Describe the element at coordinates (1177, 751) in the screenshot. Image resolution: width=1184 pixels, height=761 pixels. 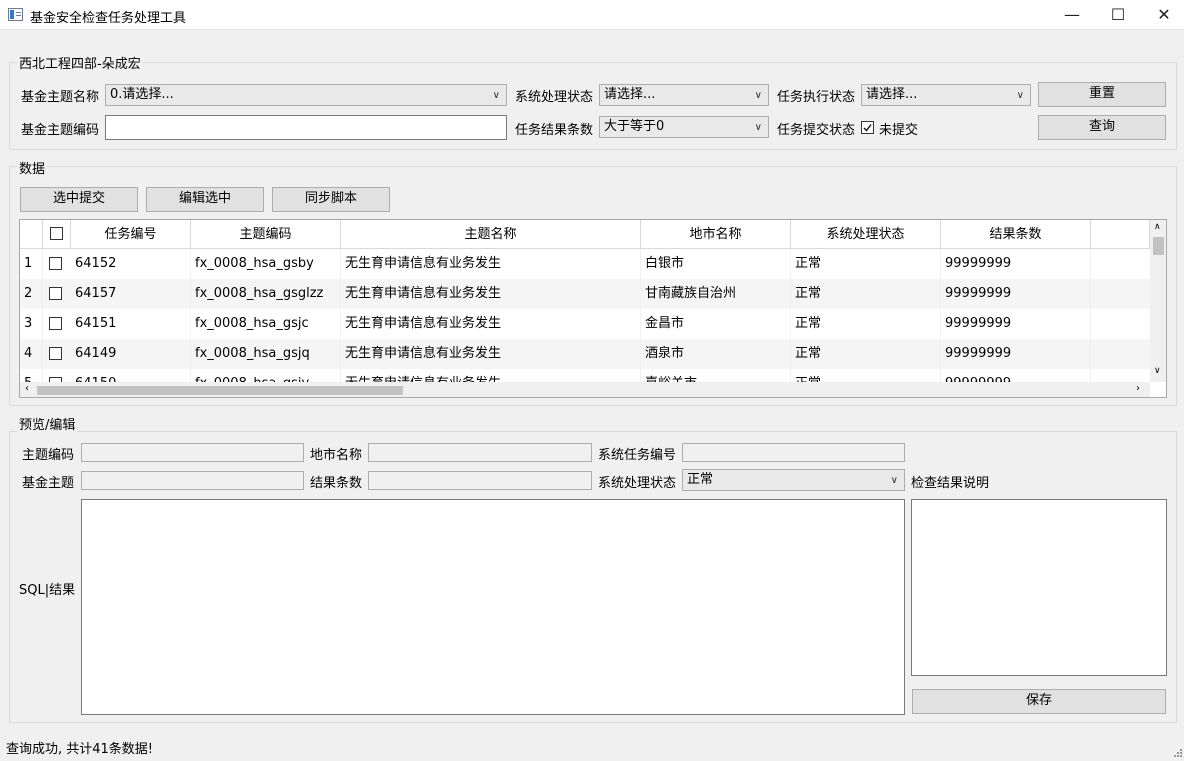
I see `resize-grip-icon` at that location.